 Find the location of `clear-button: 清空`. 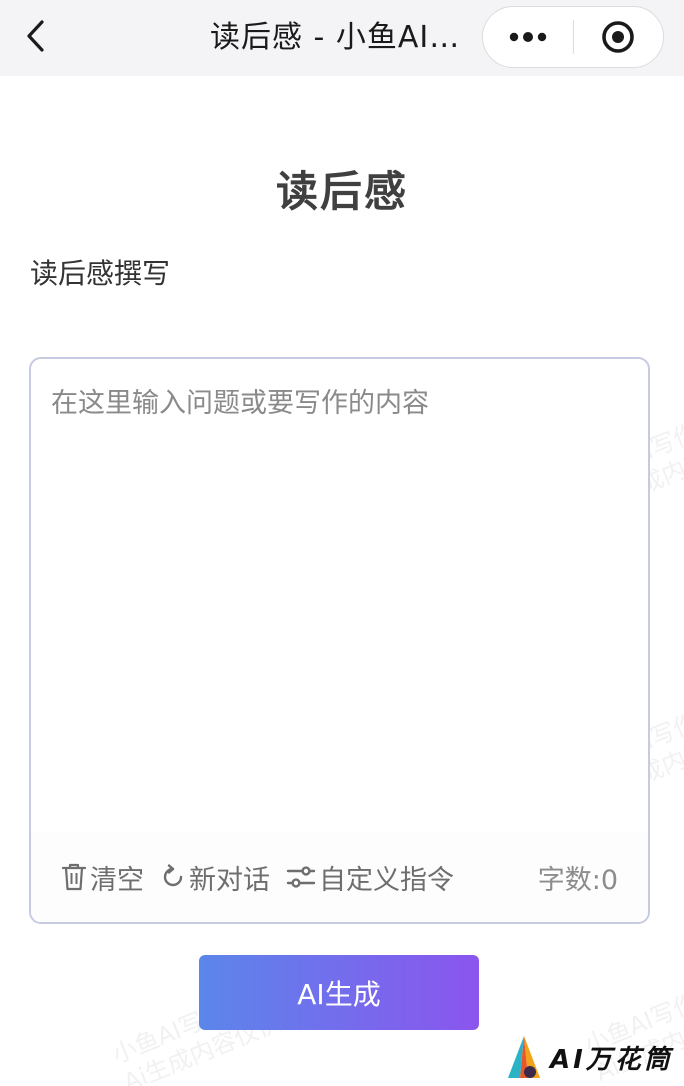

clear-button: 清空 is located at coordinates (102, 877).